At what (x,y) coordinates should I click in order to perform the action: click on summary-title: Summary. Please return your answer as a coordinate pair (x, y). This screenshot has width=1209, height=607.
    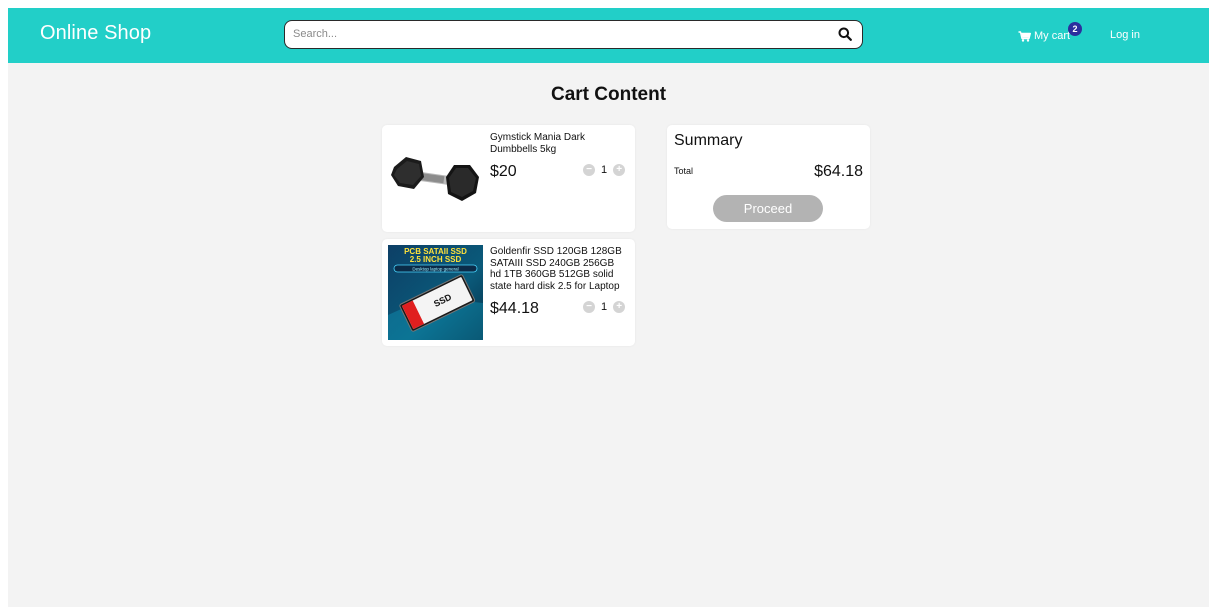
    Looking at the image, I should click on (708, 140).